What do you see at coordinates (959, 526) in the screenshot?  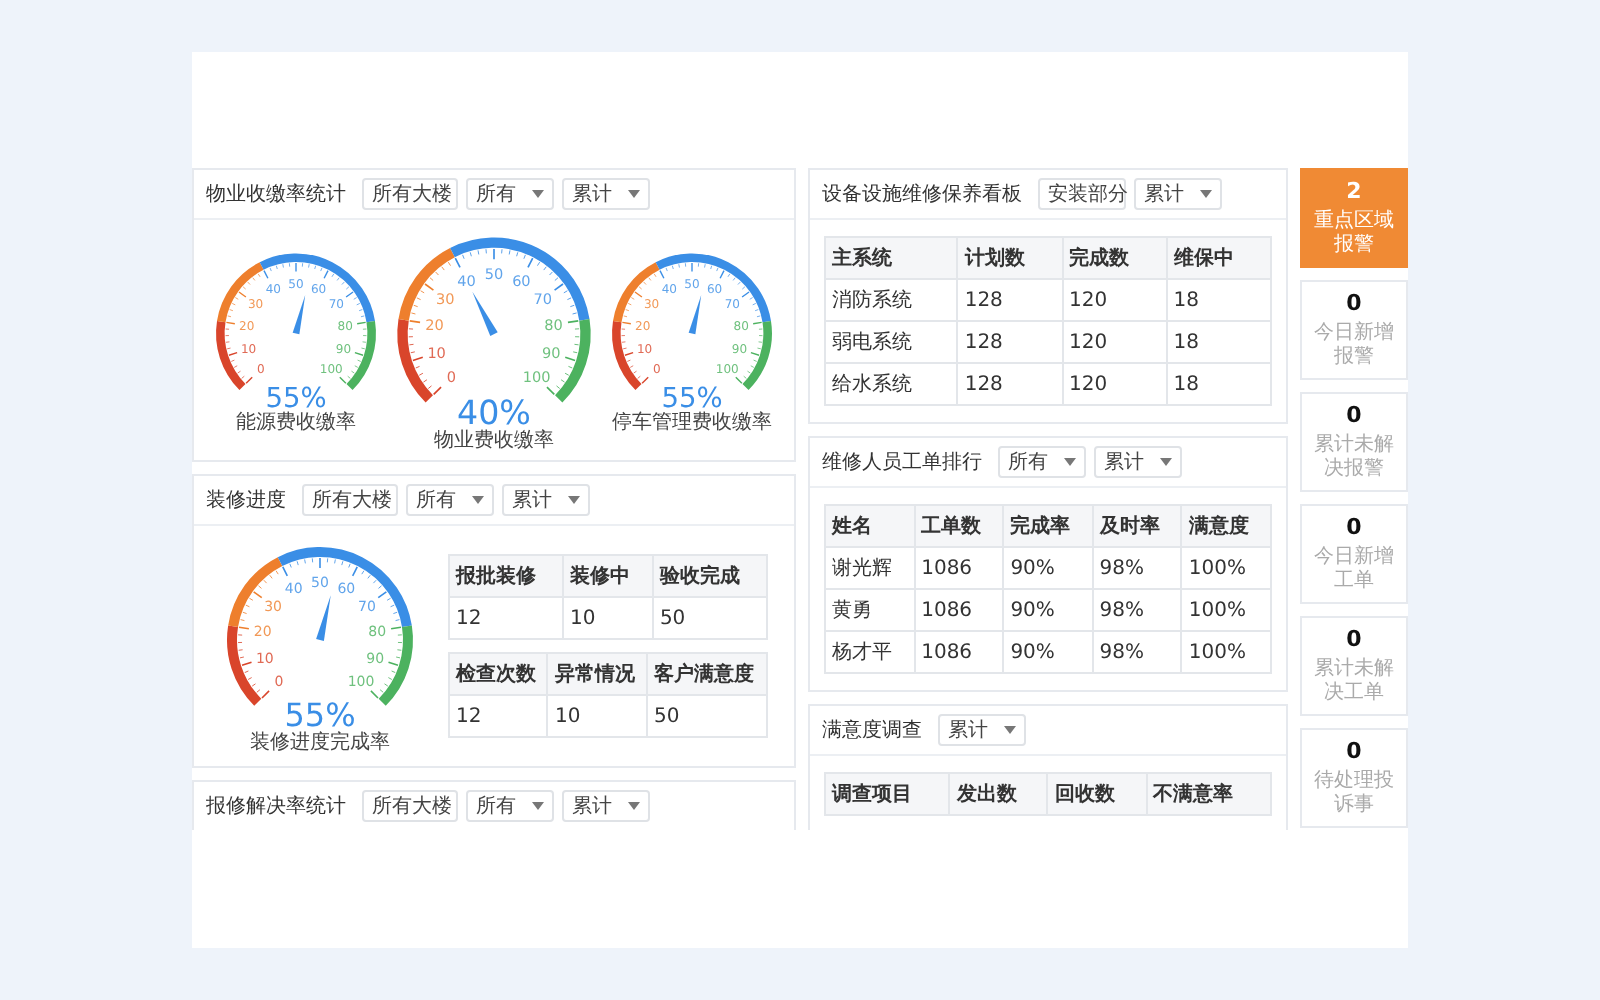 I see `column-header: 工单数` at bounding box center [959, 526].